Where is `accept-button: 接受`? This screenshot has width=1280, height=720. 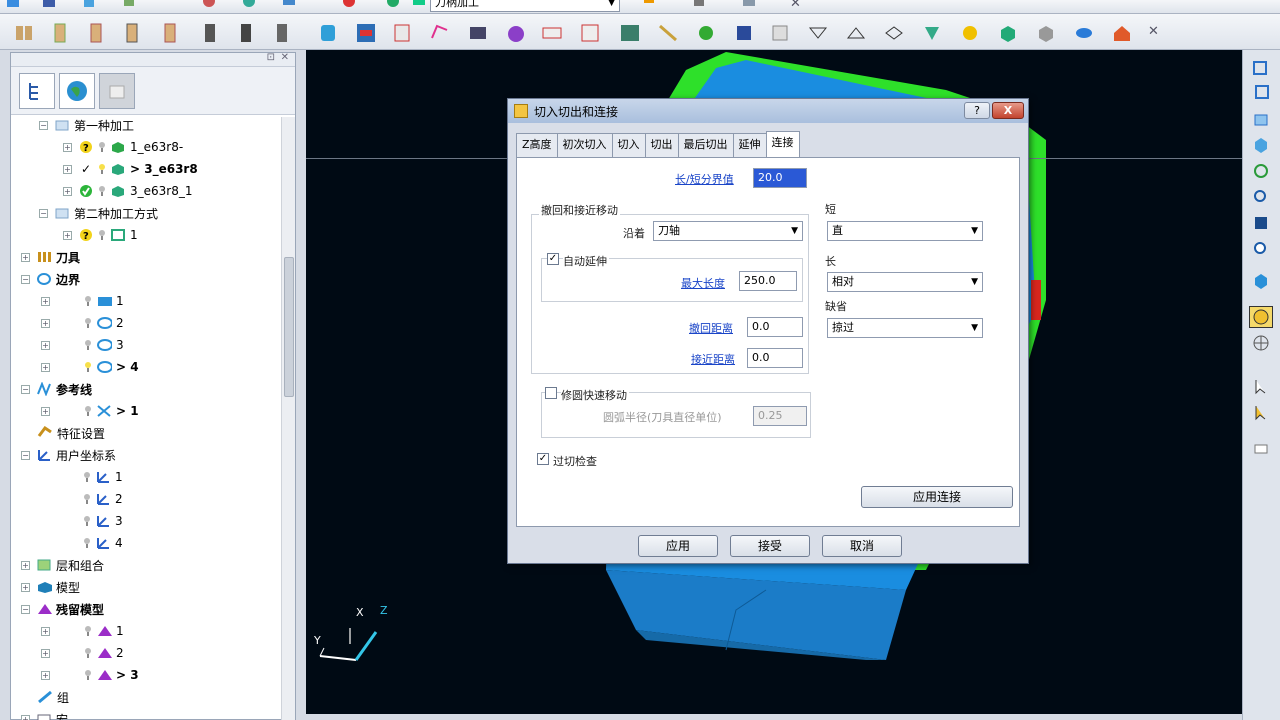
accept-button: 接受 is located at coordinates (770, 546).